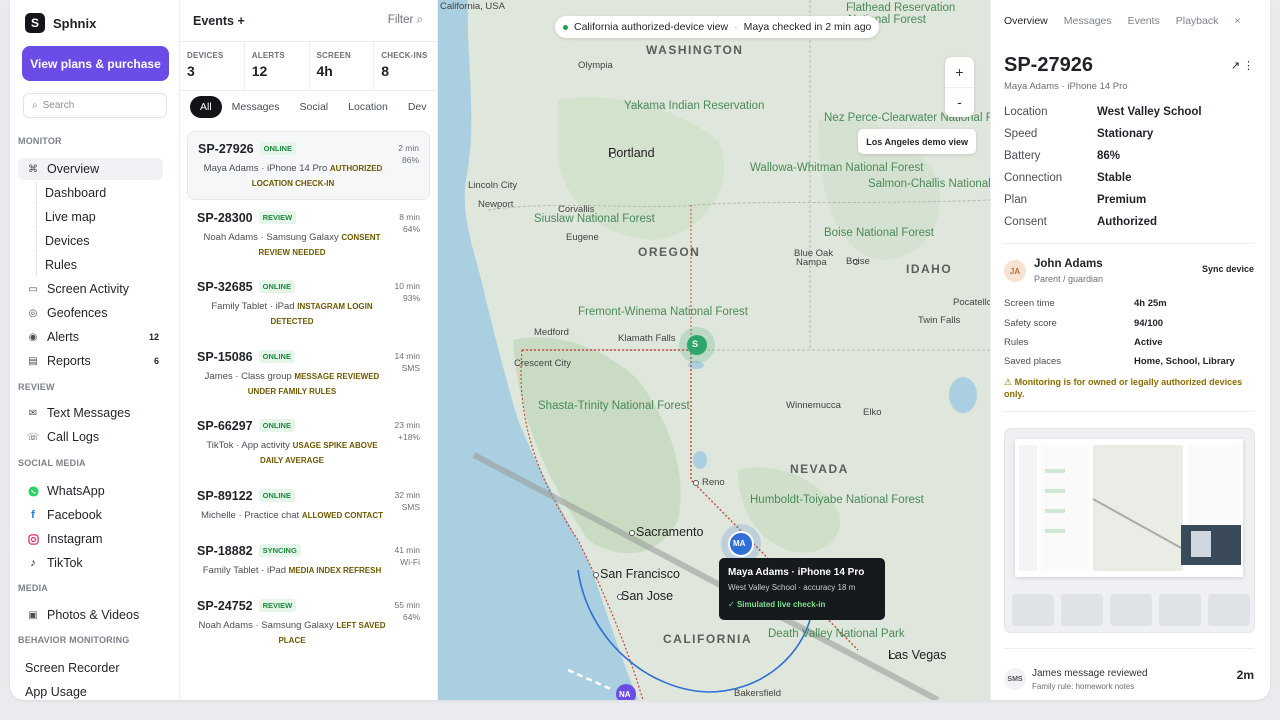 The image size is (1280, 720). Describe the element at coordinates (206, 107) in the screenshot. I see `tab-all: All` at that location.